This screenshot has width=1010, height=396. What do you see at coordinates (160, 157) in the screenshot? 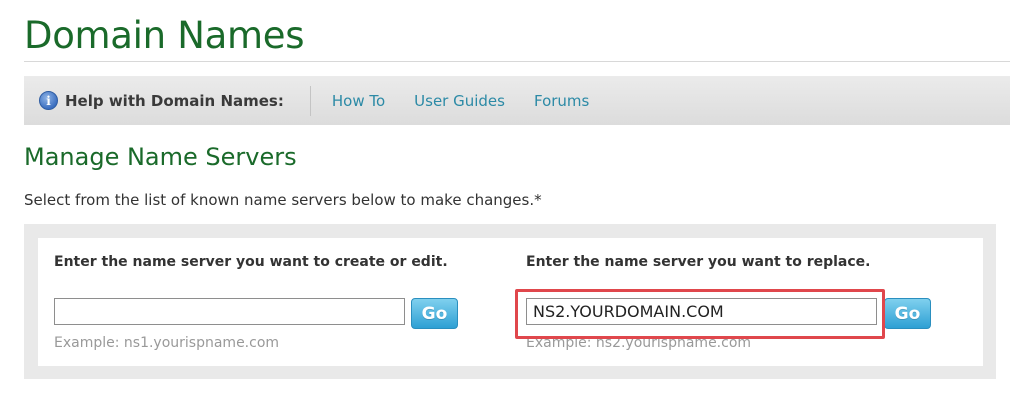
I see `section-title: Manage Name Servers` at bounding box center [160, 157].